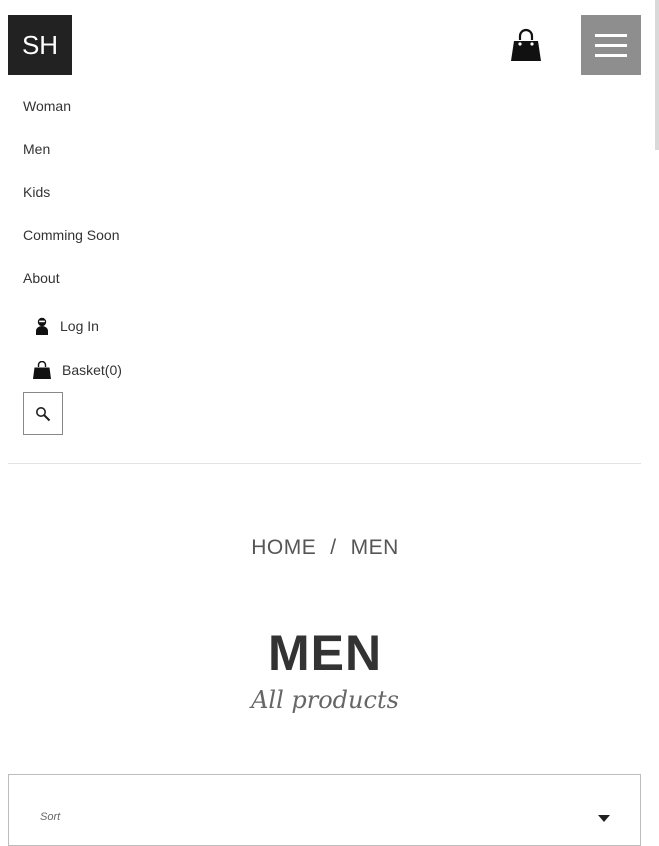 The width and height of the screenshot is (659, 846). I want to click on basket-link: Basket(0), so click(77, 370).